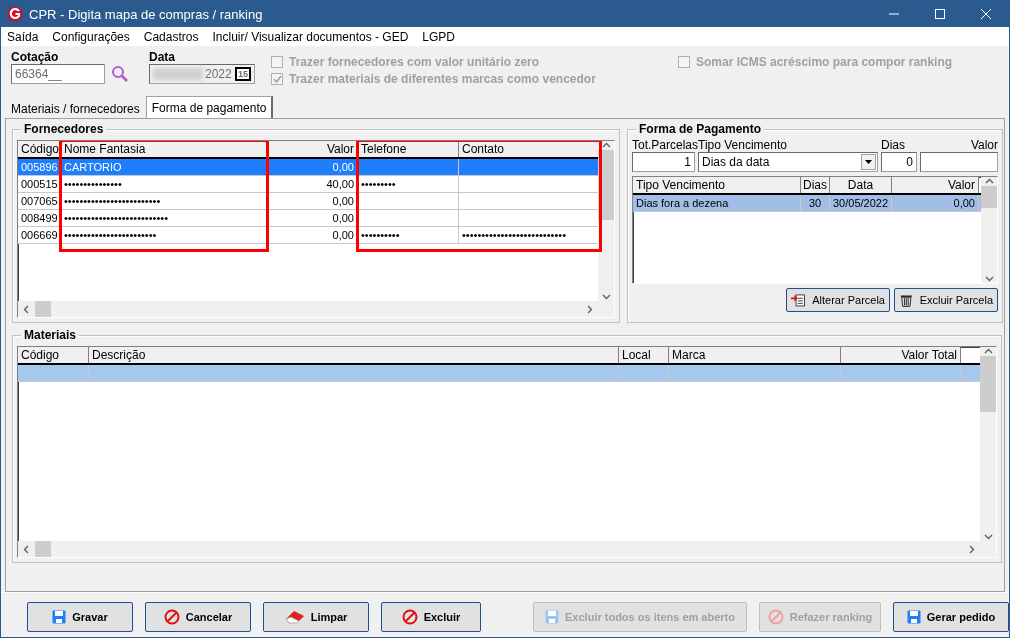 This screenshot has height=638, width=1010. Describe the element at coordinates (408, 235) in the screenshot. I see `table-cell: ••••••••••` at that location.